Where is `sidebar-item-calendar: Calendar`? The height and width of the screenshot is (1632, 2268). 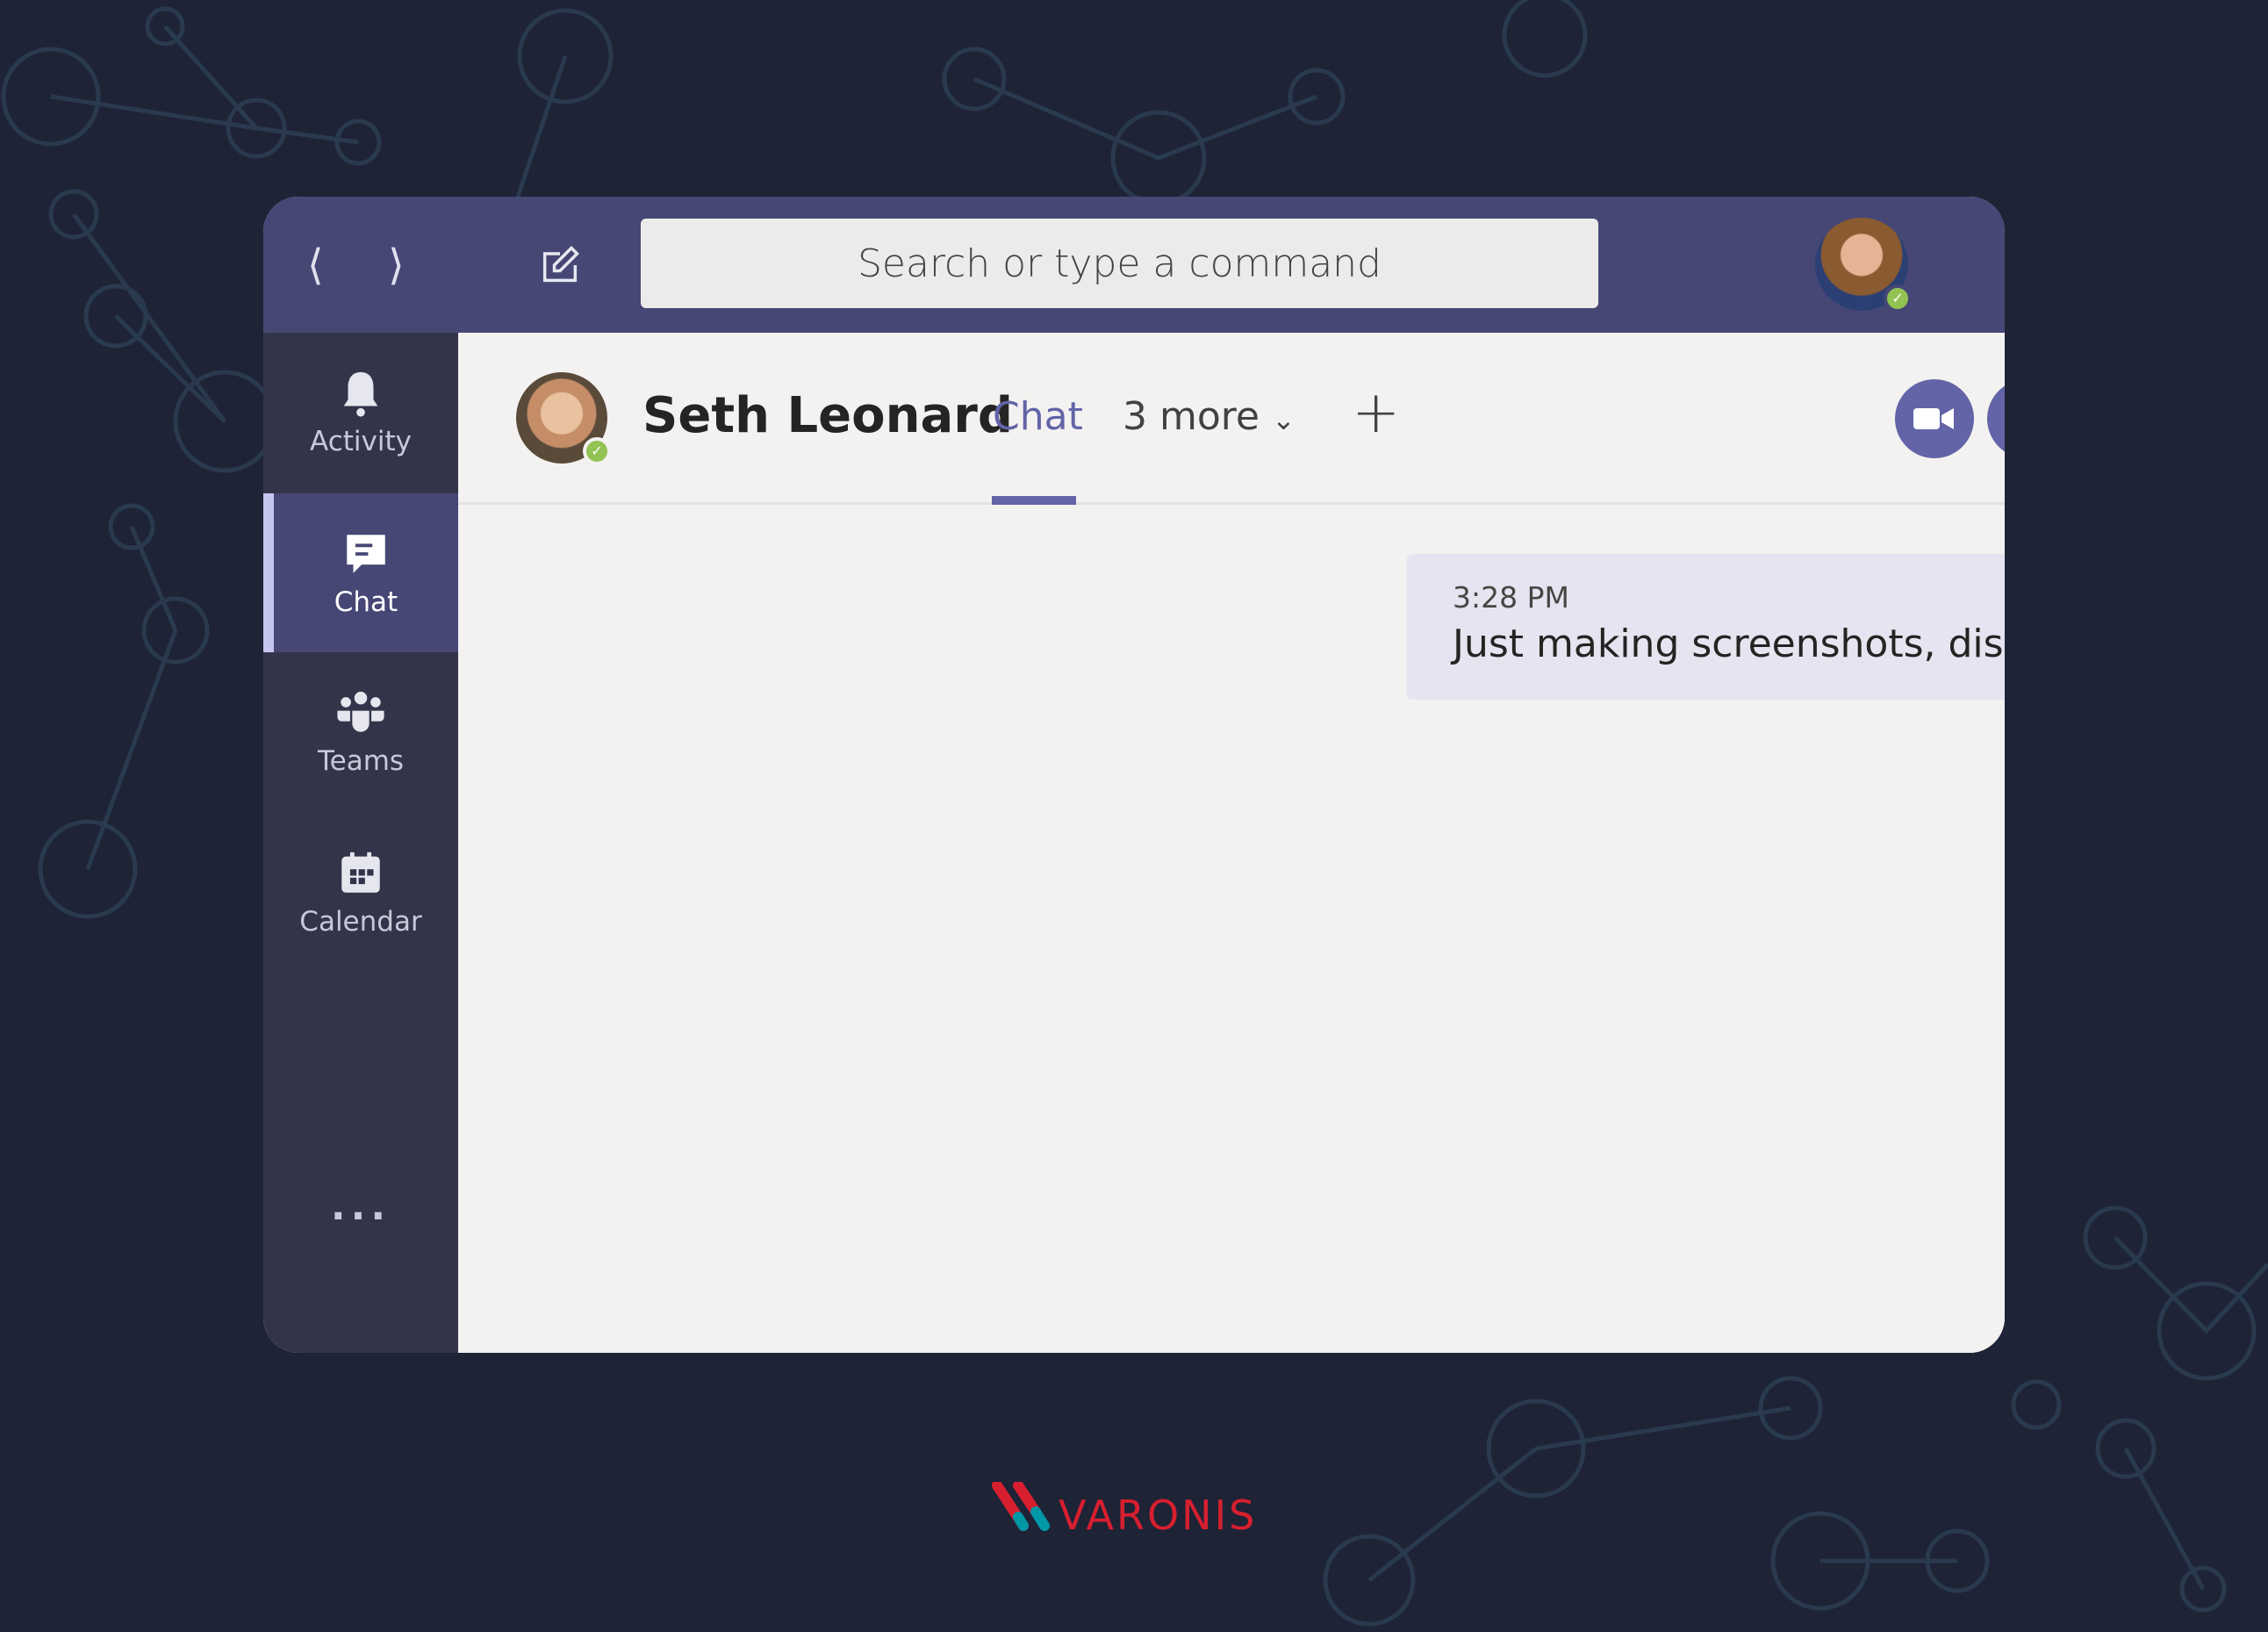 sidebar-item-calendar: Calendar is located at coordinates (360, 892).